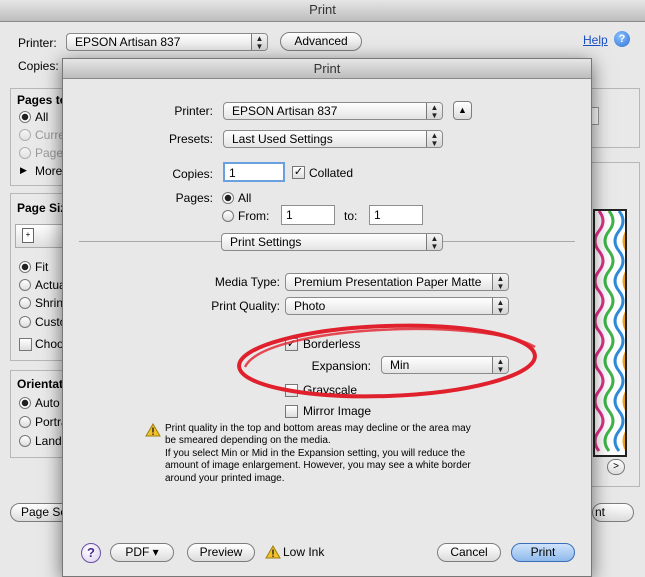 The width and height of the screenshot is (645, 577). Describe the element at coordinates (282, 139) in the screenshot. I see `presets-value: Last Used Settings` at that location.